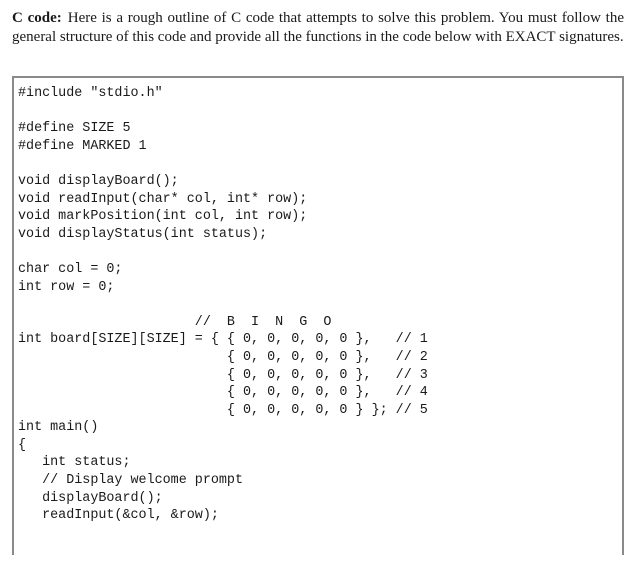  I want to click on intro-lead: C code:, so click(37, 18).